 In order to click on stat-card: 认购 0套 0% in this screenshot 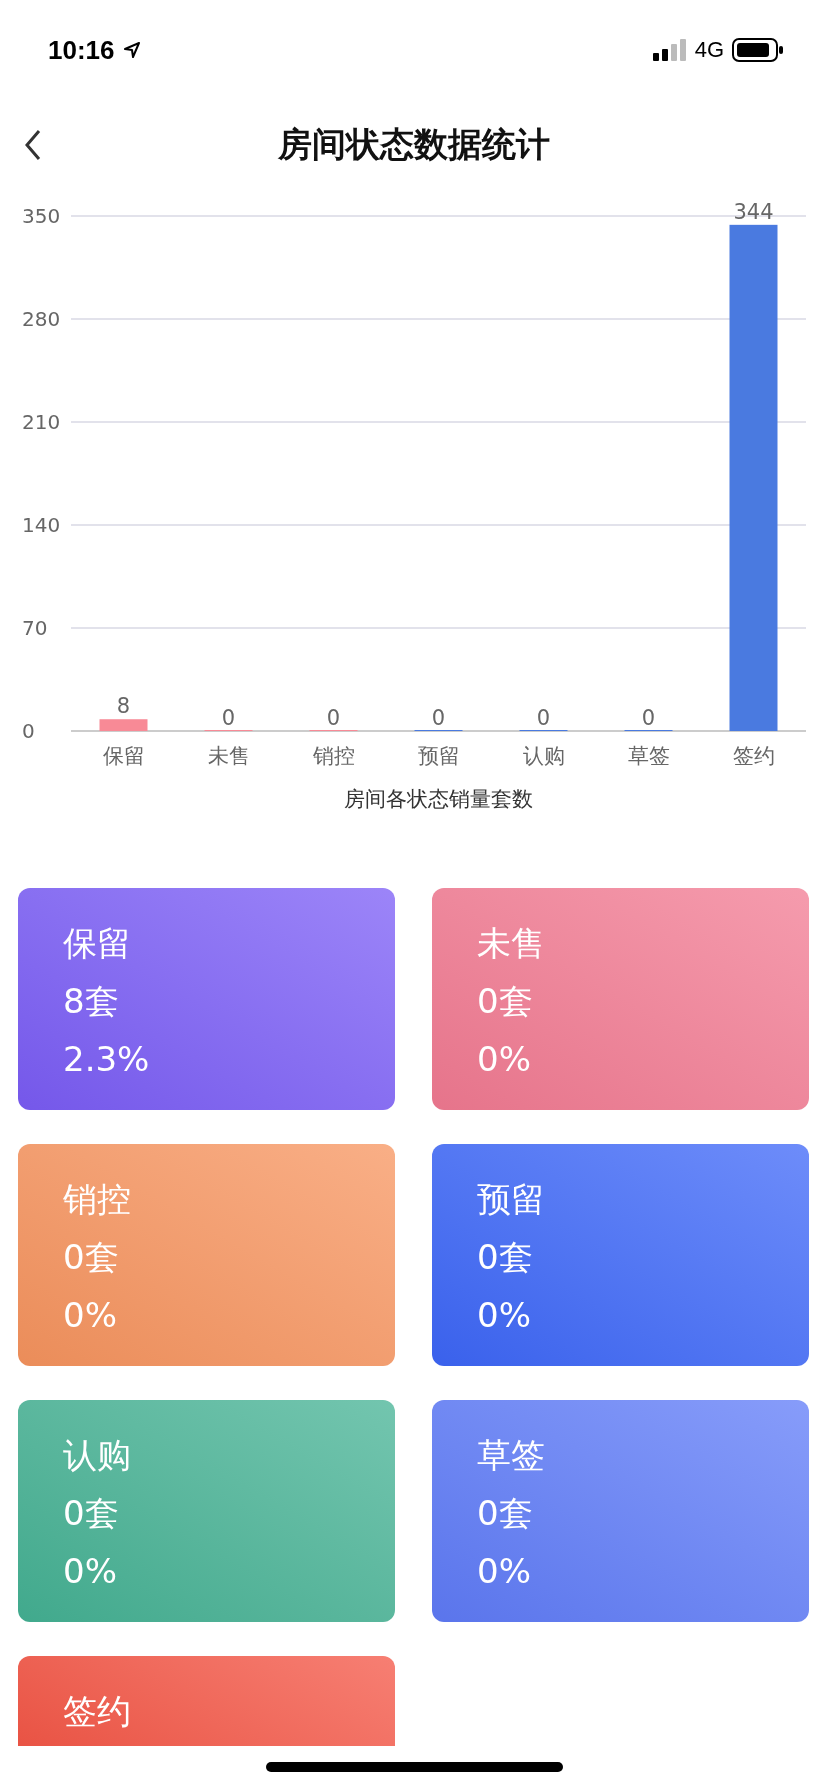, I will do `click(206, 1511)`.